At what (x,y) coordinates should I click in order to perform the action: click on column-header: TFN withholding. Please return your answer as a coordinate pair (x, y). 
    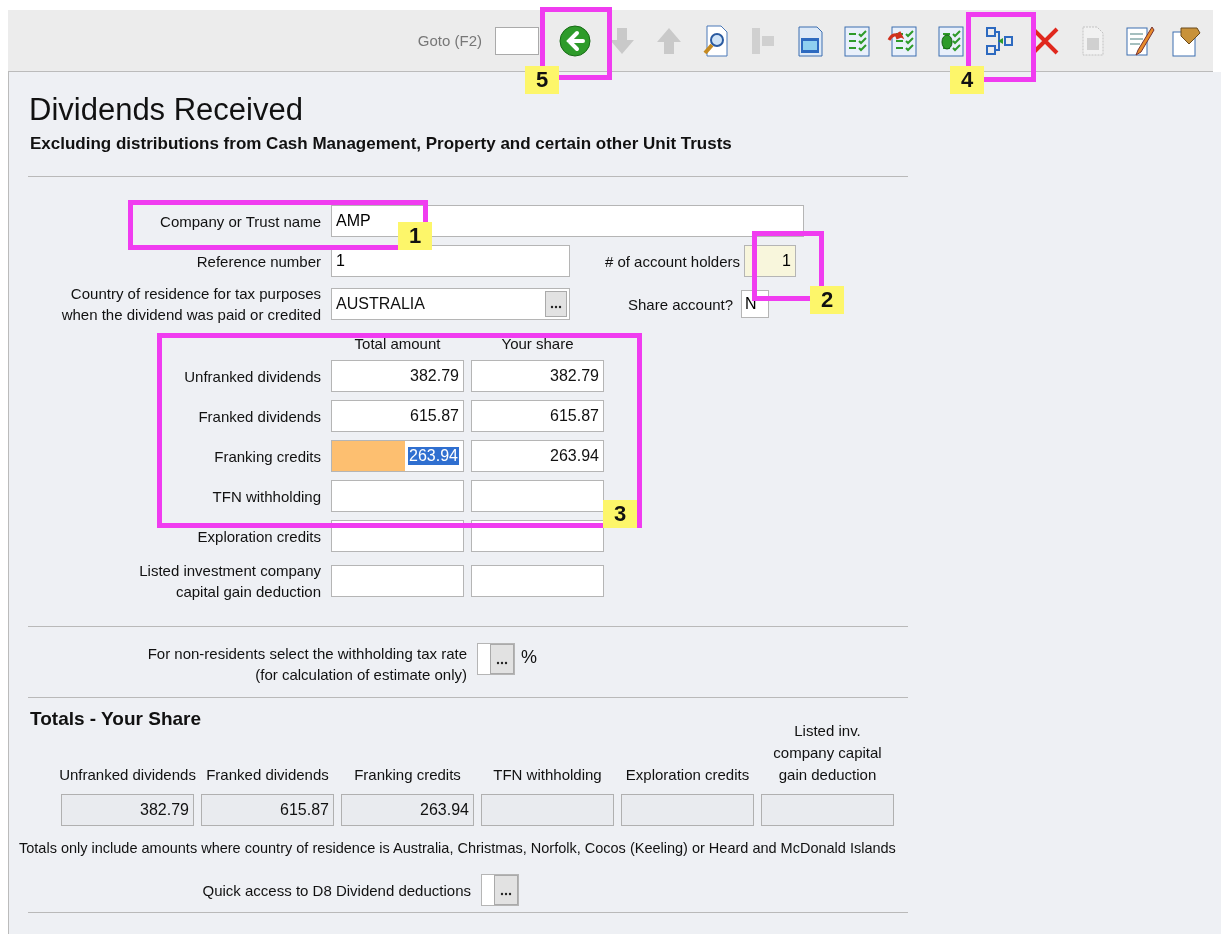
    Looking at the image, I should click on (547, 775).